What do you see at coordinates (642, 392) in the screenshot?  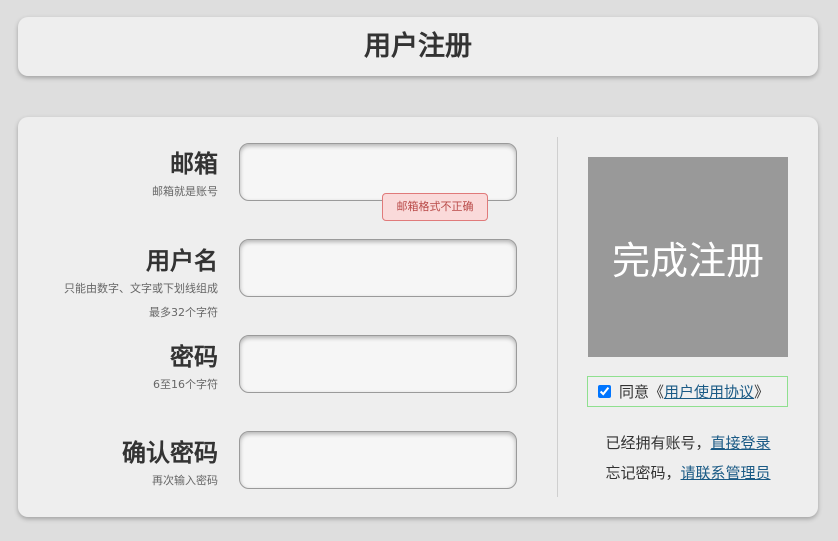 I see `agree-prefix: 同意《` at bounding box center [642, 392].